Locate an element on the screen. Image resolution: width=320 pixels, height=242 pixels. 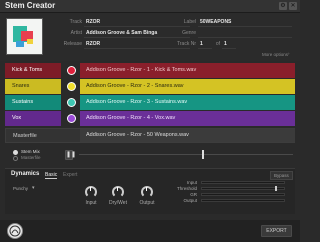
gr-meter is located at coordinates (243, 194).